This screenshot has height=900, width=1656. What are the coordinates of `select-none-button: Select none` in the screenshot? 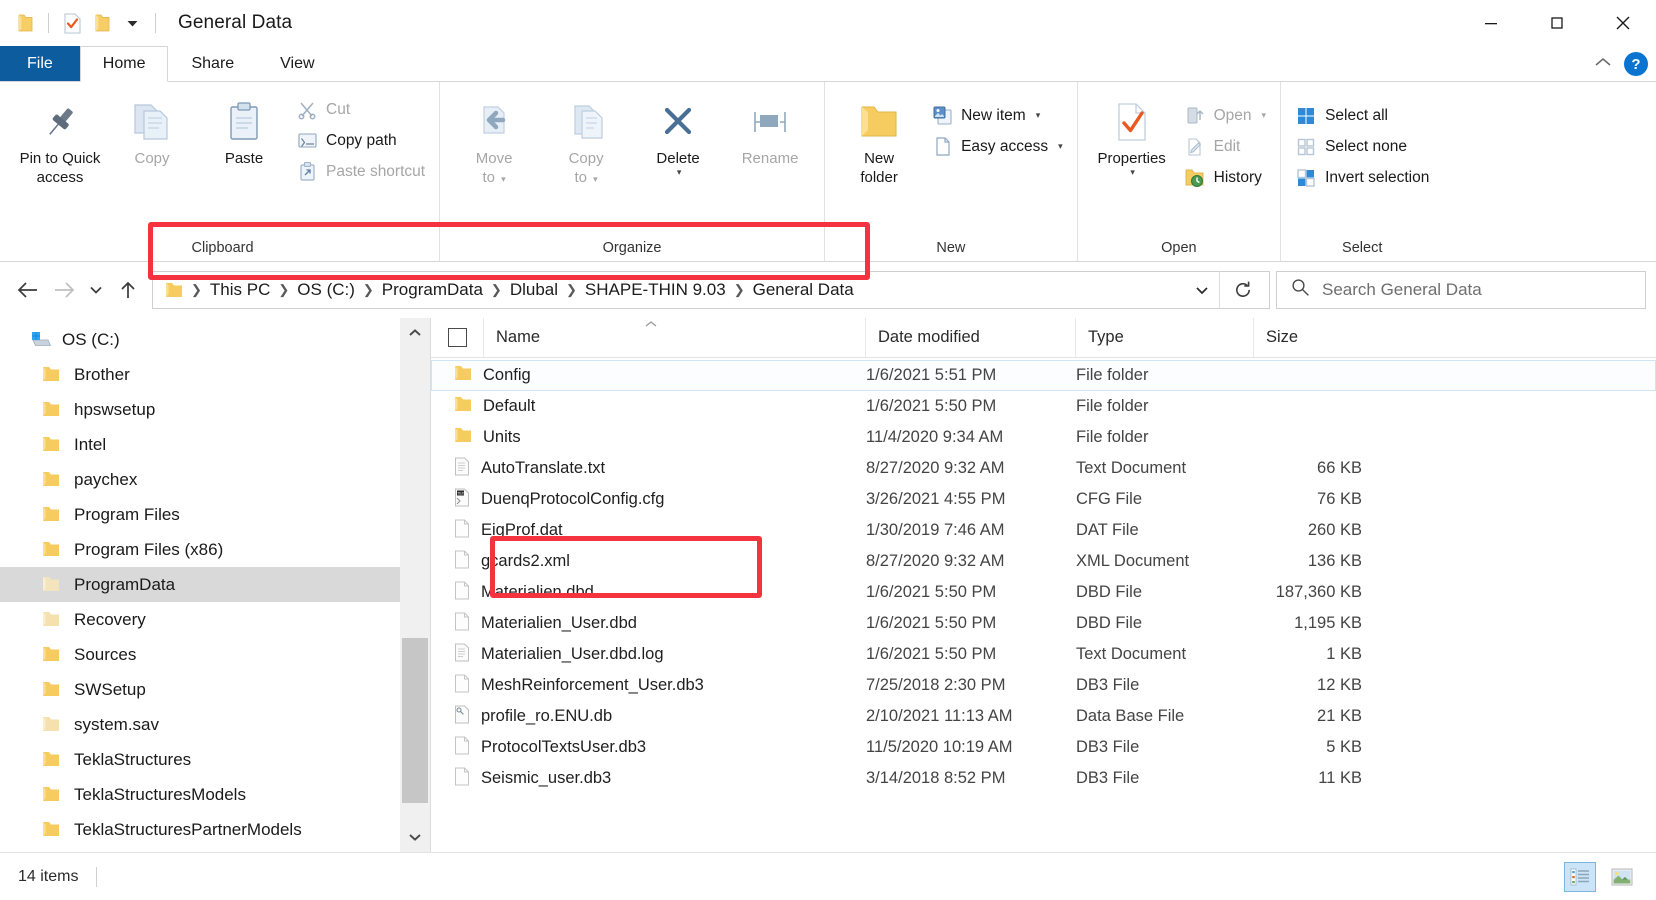 It's located at (1362, 146).